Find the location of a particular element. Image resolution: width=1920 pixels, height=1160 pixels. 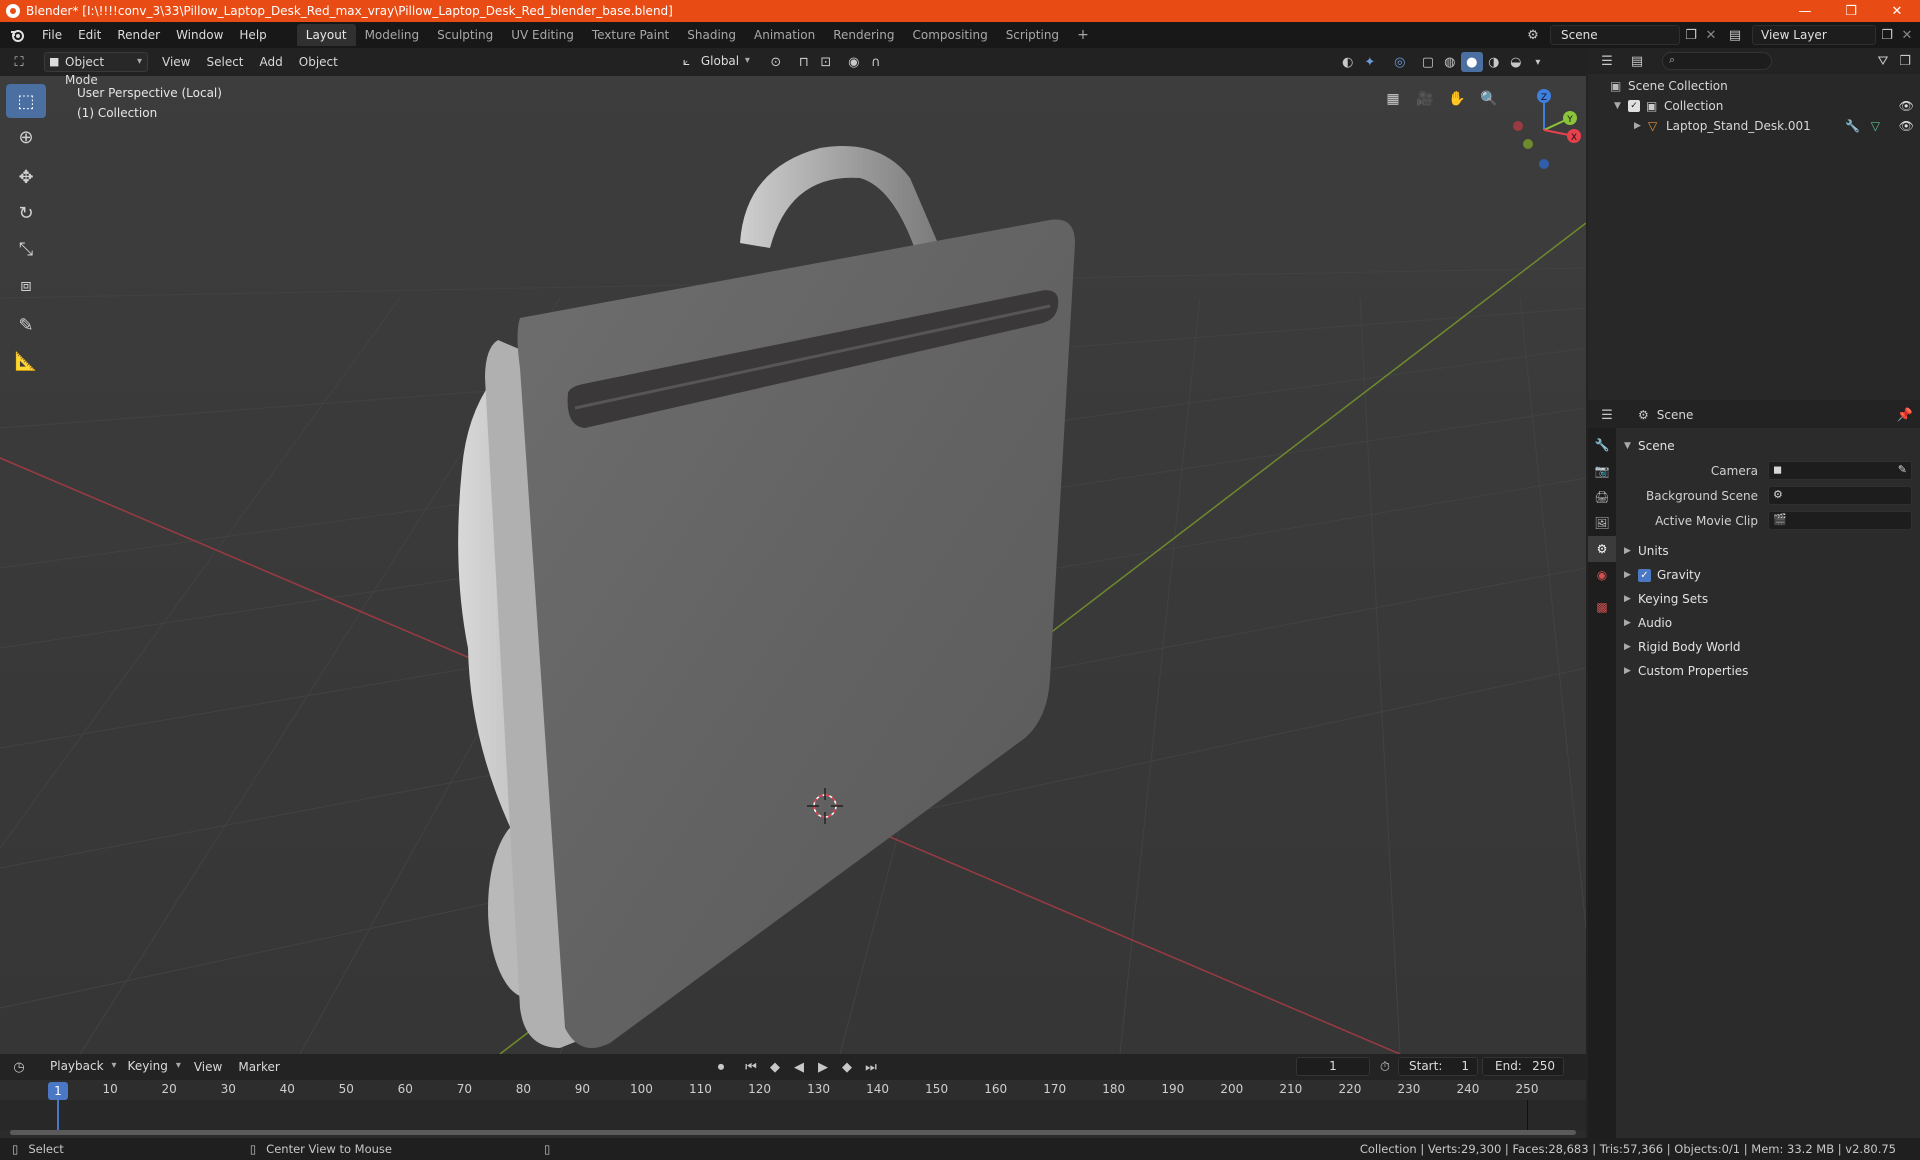

collection-checkbox: ✓ is located at coordinates (1634, 106).